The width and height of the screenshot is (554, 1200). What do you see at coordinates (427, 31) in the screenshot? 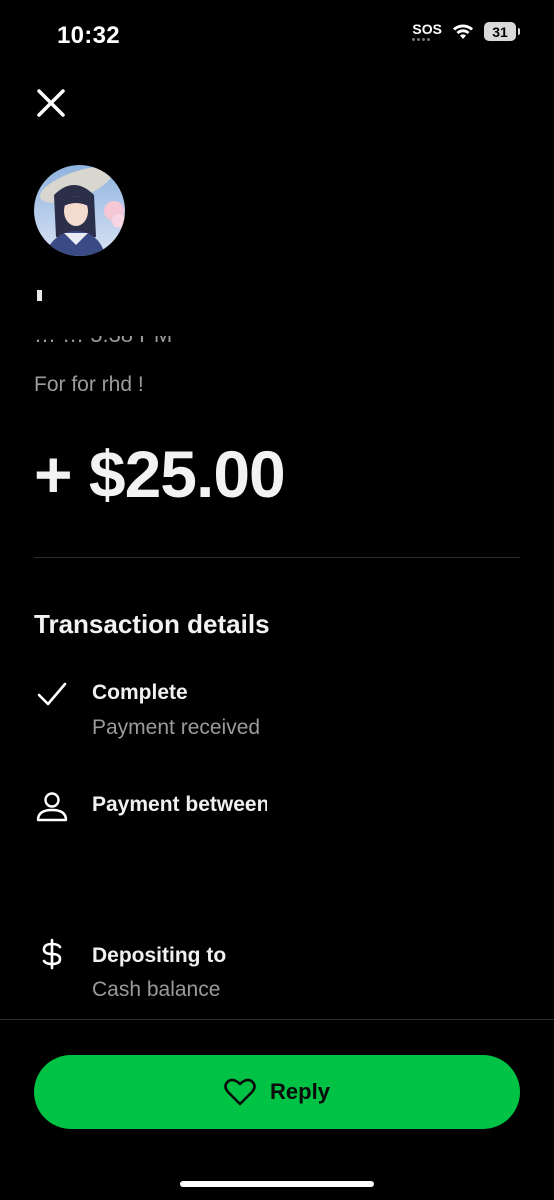
I see `sos-indicator: SOS` at bounding box center [427, 31].